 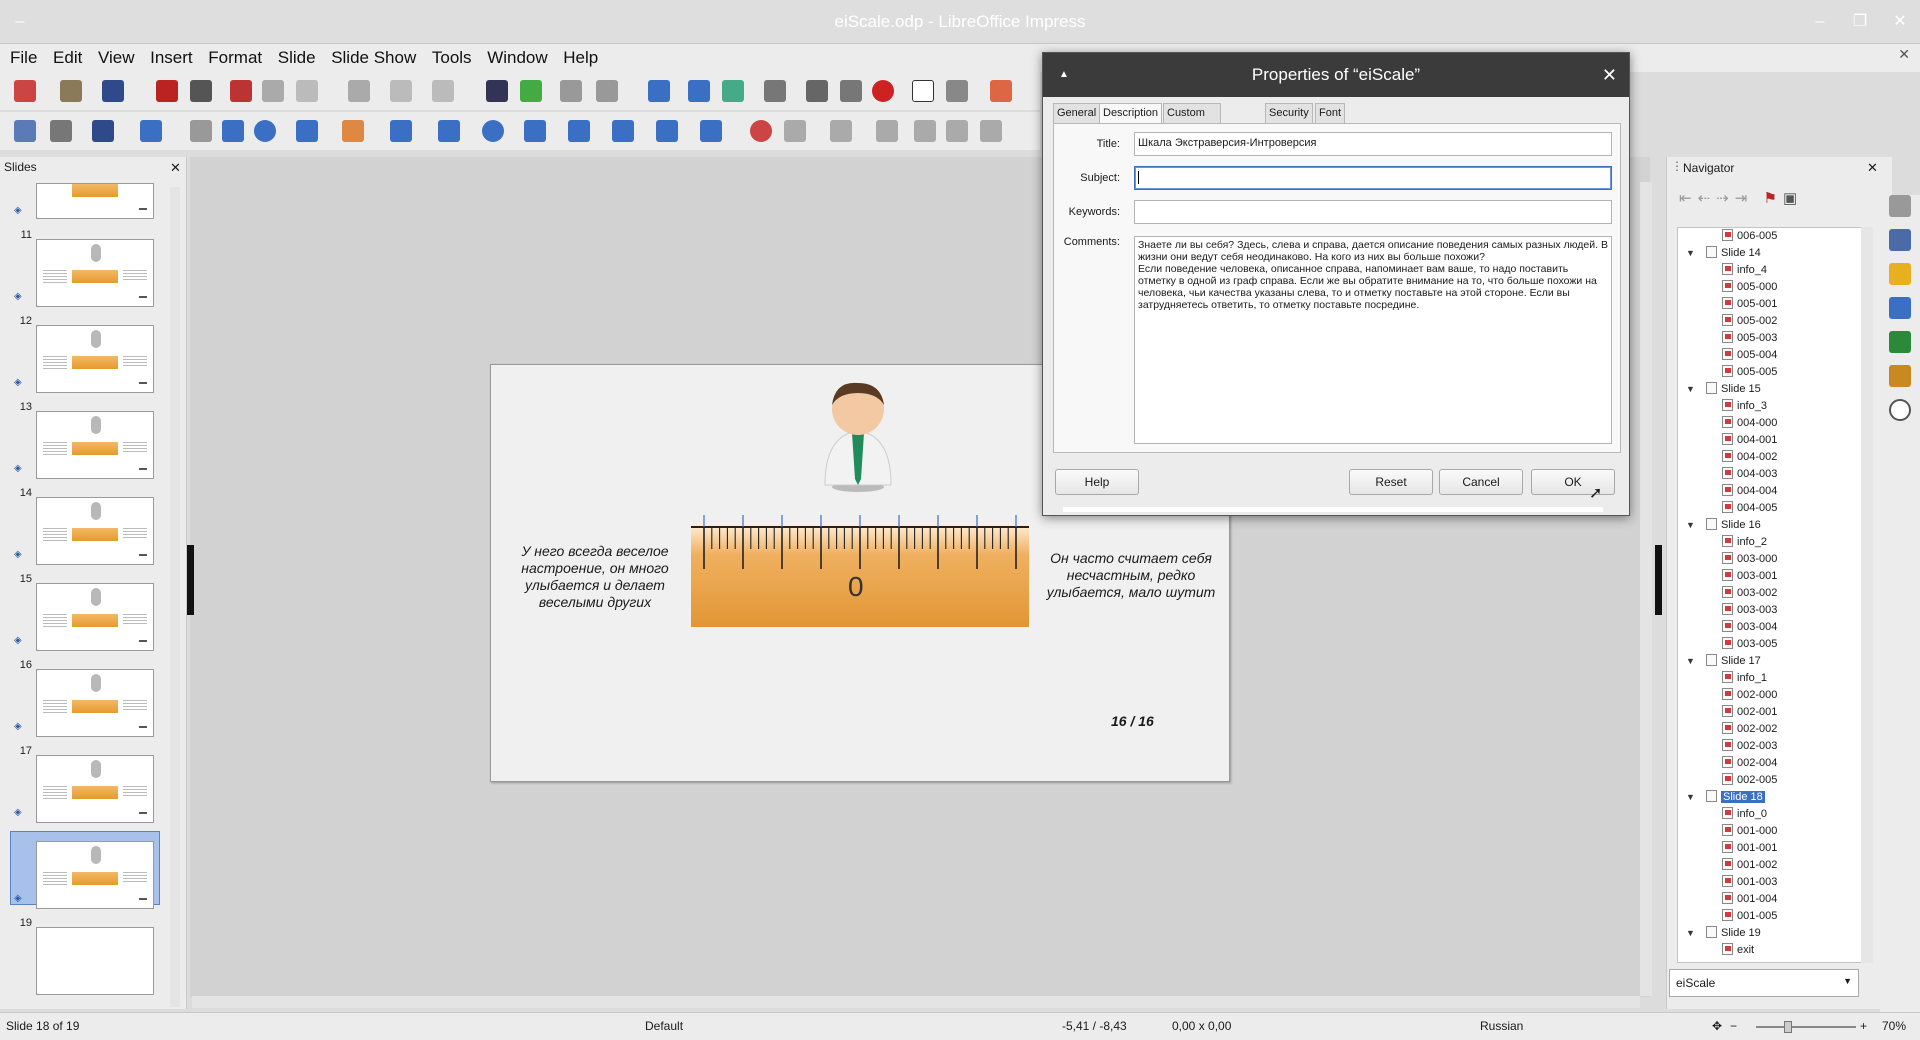 I want to click on navigator-object-item: 001-005, so click(x=1749, y=916).